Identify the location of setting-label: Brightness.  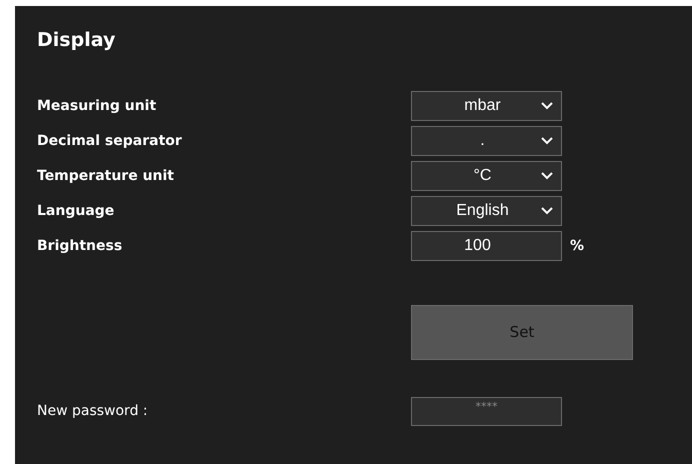
(80, 246).